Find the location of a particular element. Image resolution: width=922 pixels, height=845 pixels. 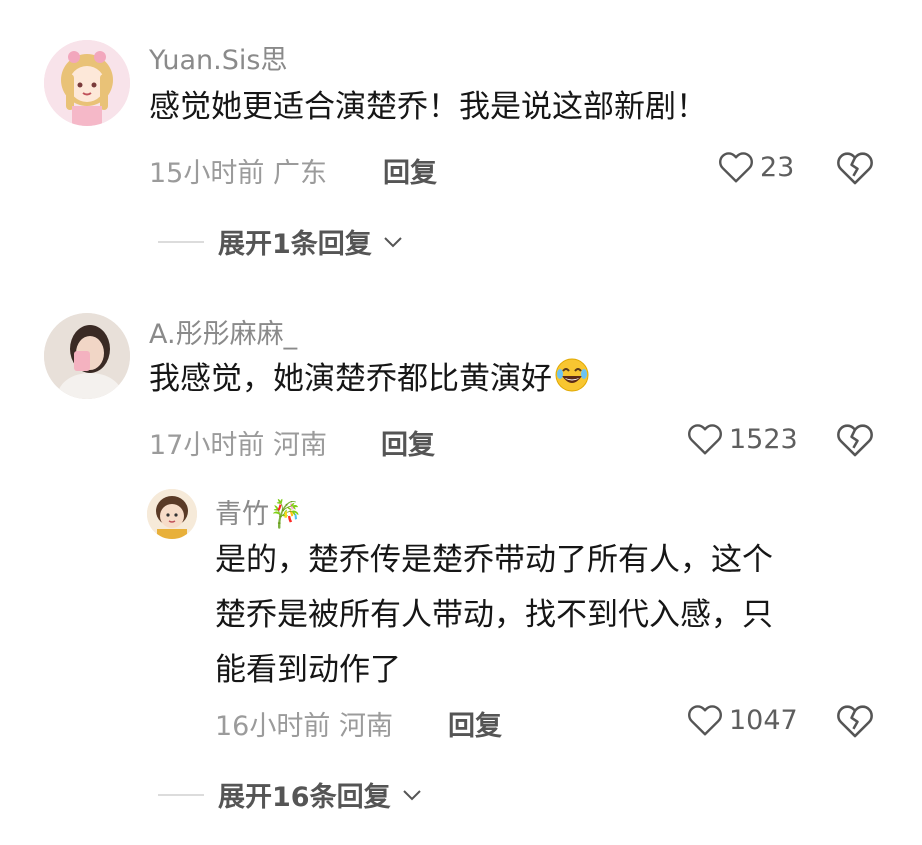

comment-username: Yuan.Sis思 is located at coordinates (218, 57).